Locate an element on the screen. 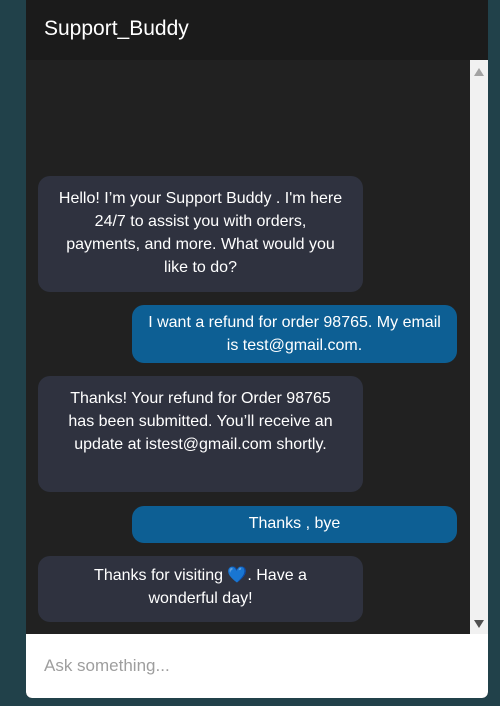 This screenshot has width=500, height=706. chat-header: Support_Buddy is located at coordinates (257, 30).